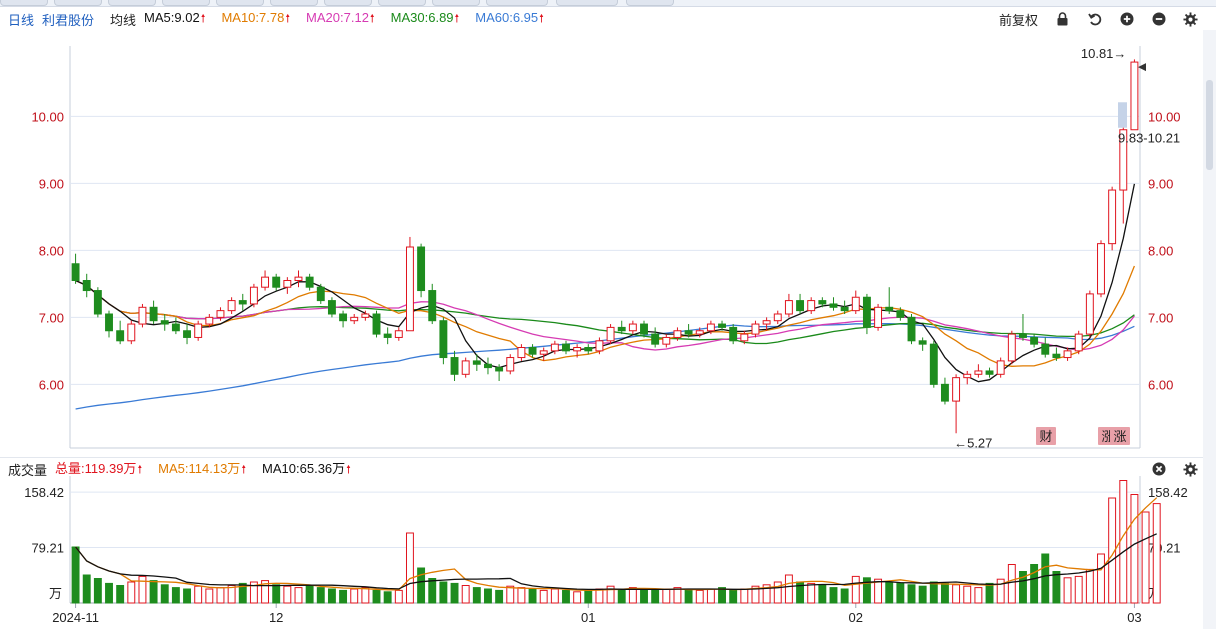 This screenshot has width=1216, height=629. Describe the element at coordinates (51, 250) in the screenshot. I see `price-tick-left: 8.00` at that location.